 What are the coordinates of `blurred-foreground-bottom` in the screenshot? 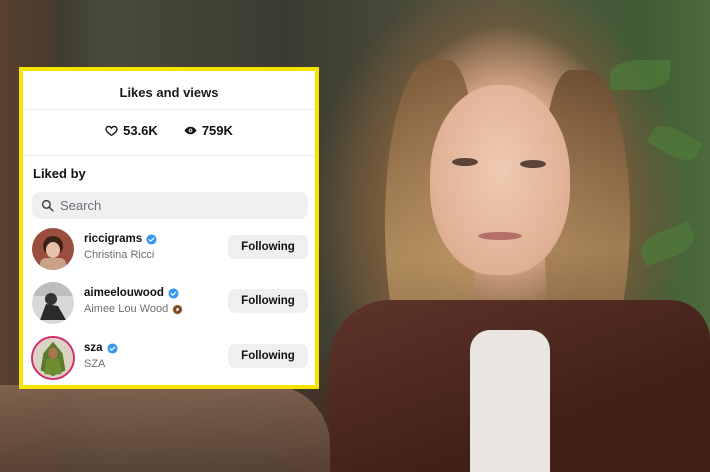 It's located at (165, 428).